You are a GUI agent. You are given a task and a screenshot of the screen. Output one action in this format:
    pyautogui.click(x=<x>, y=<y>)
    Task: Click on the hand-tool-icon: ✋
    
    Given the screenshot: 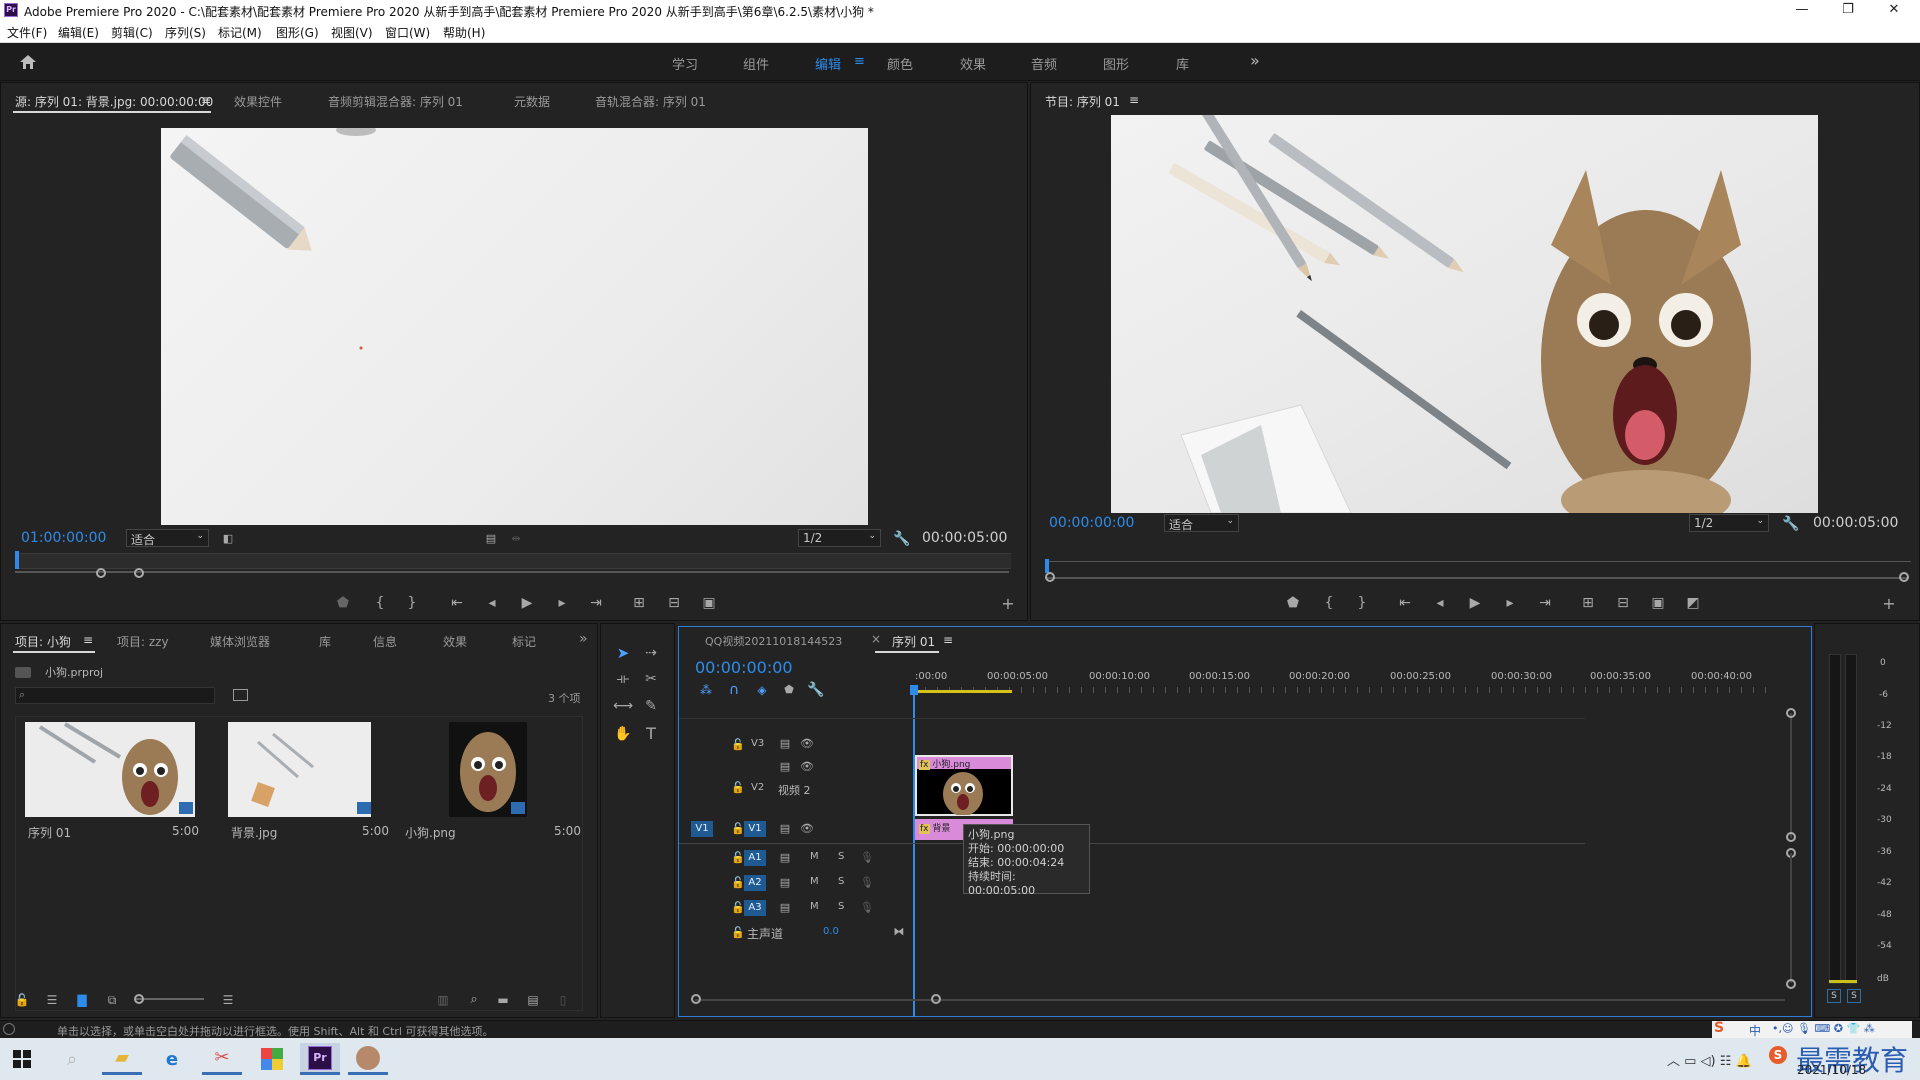 What is the action you would take?
    pyautogui.click(x=623, y=734)
    